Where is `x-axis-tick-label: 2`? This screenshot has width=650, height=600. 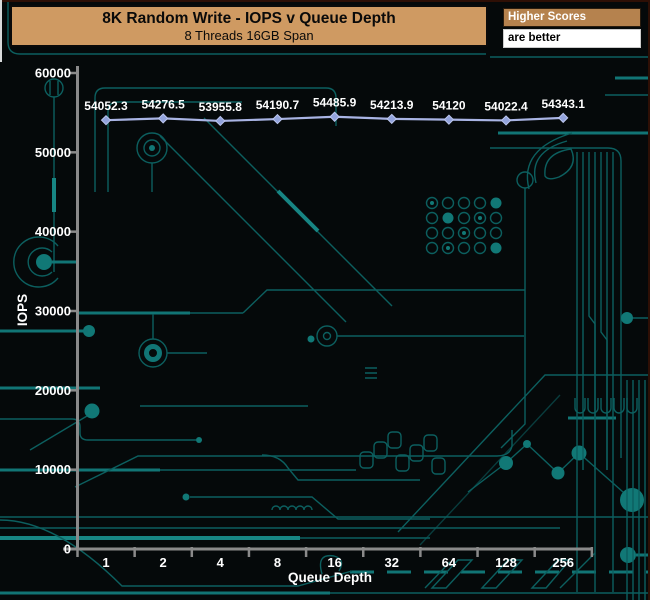
x-axis-tick-label: 2 is located at coordinates (163, 562).